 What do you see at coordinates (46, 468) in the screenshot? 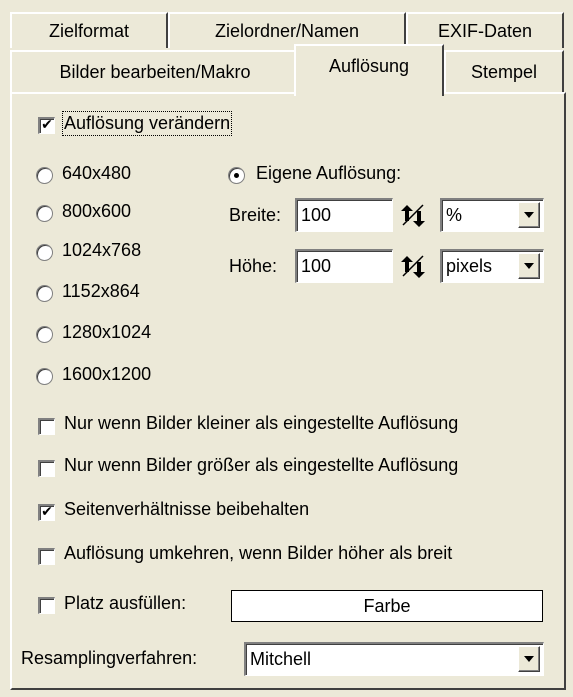
I see `only-larger-checkbox` at bounding box center [46, 468].